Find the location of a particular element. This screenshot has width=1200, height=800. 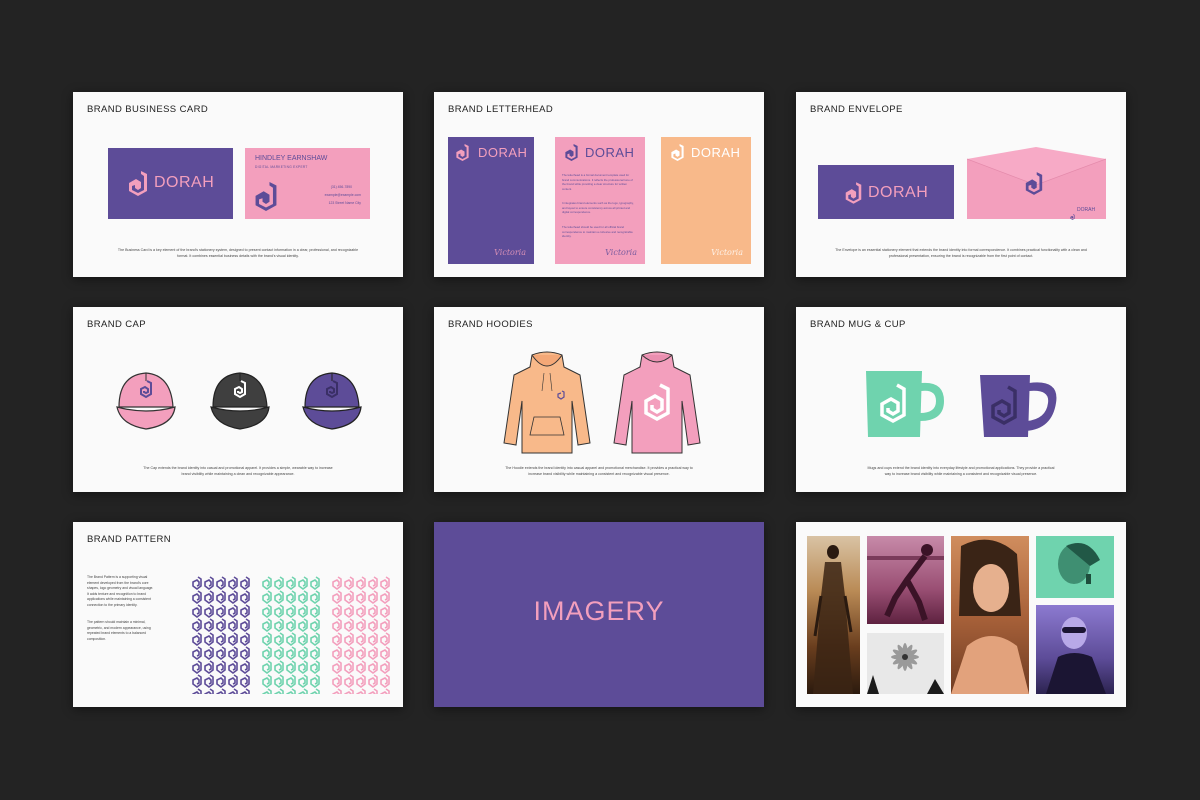

person-role: DIGITAL MARKETING EXPERT is located at coordinates (281, 167).